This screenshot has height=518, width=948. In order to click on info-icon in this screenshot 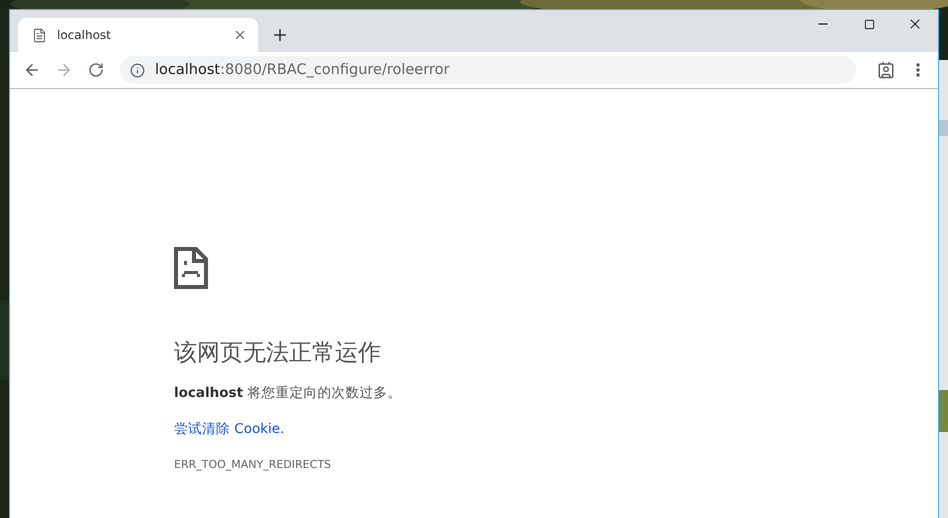, I will do `click(137, 70)`.